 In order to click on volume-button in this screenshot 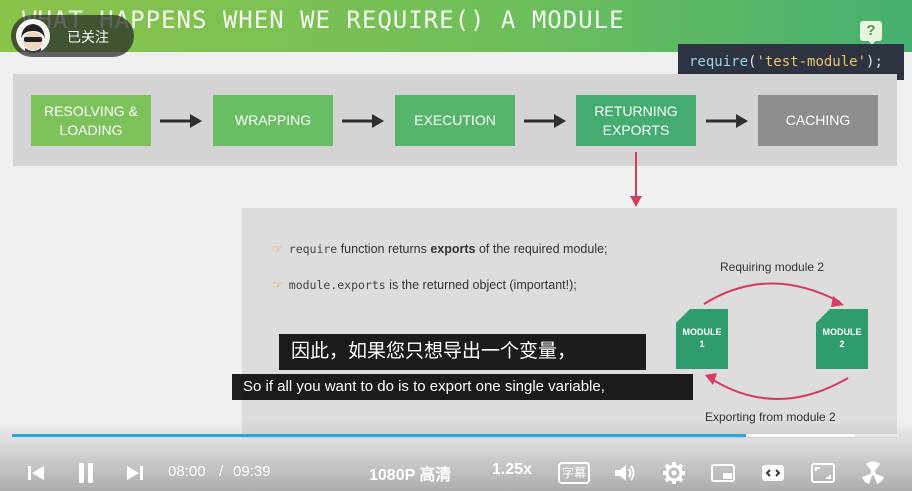, I will do `click(625, 473)`.